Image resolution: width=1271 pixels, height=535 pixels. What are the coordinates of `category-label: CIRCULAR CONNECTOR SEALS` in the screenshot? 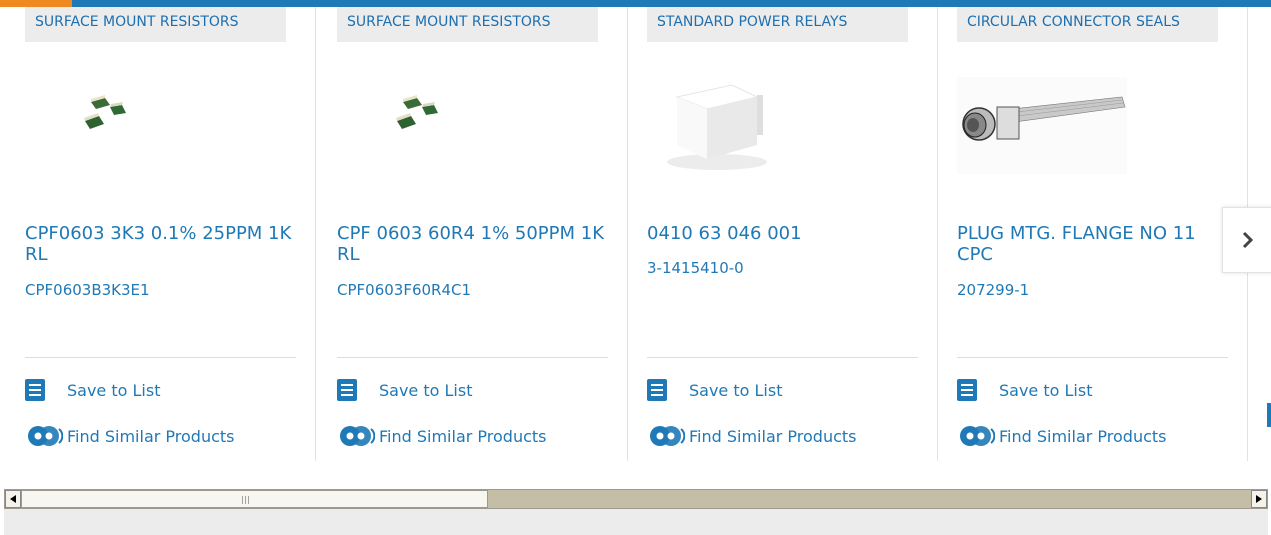 It's located at (1087, 24).